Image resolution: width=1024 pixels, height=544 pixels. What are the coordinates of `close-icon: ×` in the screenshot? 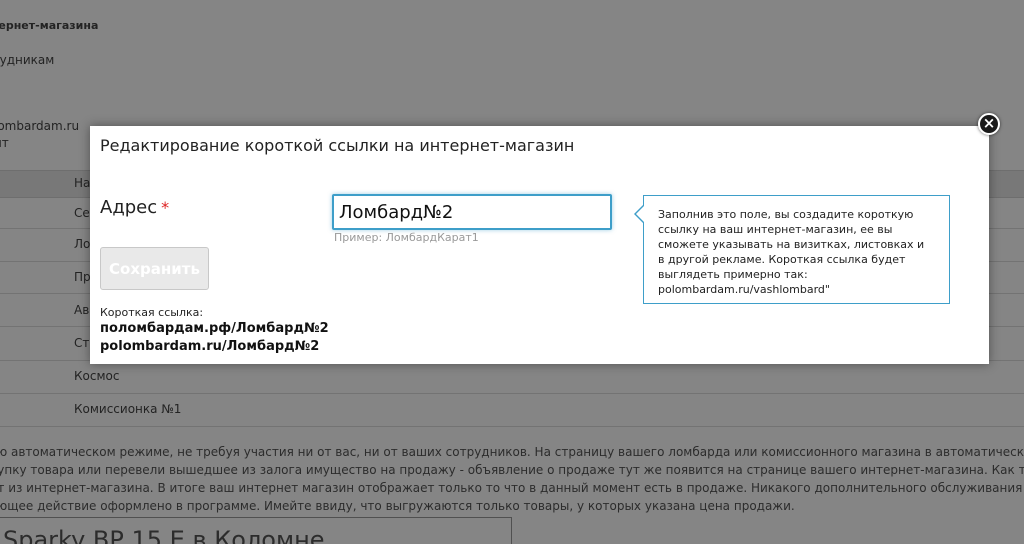 It's located at (989, 124).